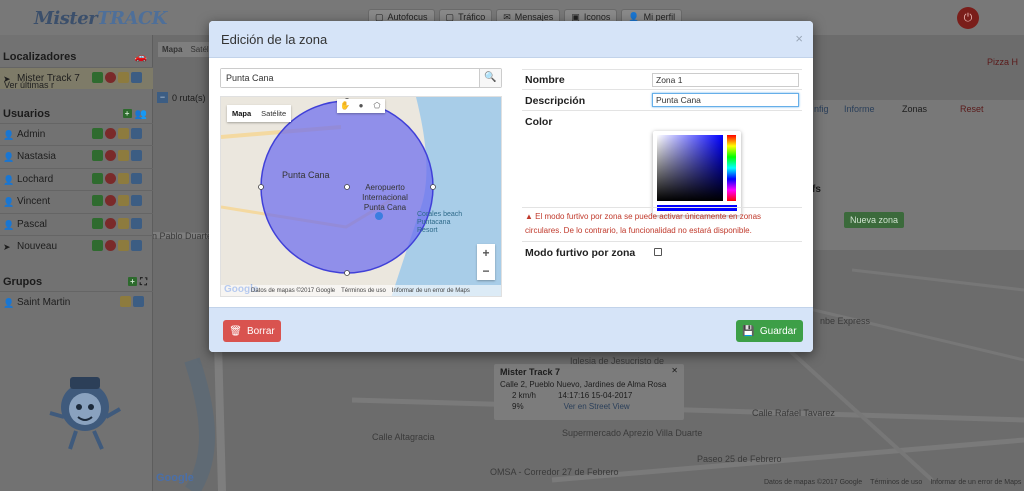 Image resolution: width=1024 pixels, height=491 pixels. I want to click on save-icon: 💾, so click(748, 331).